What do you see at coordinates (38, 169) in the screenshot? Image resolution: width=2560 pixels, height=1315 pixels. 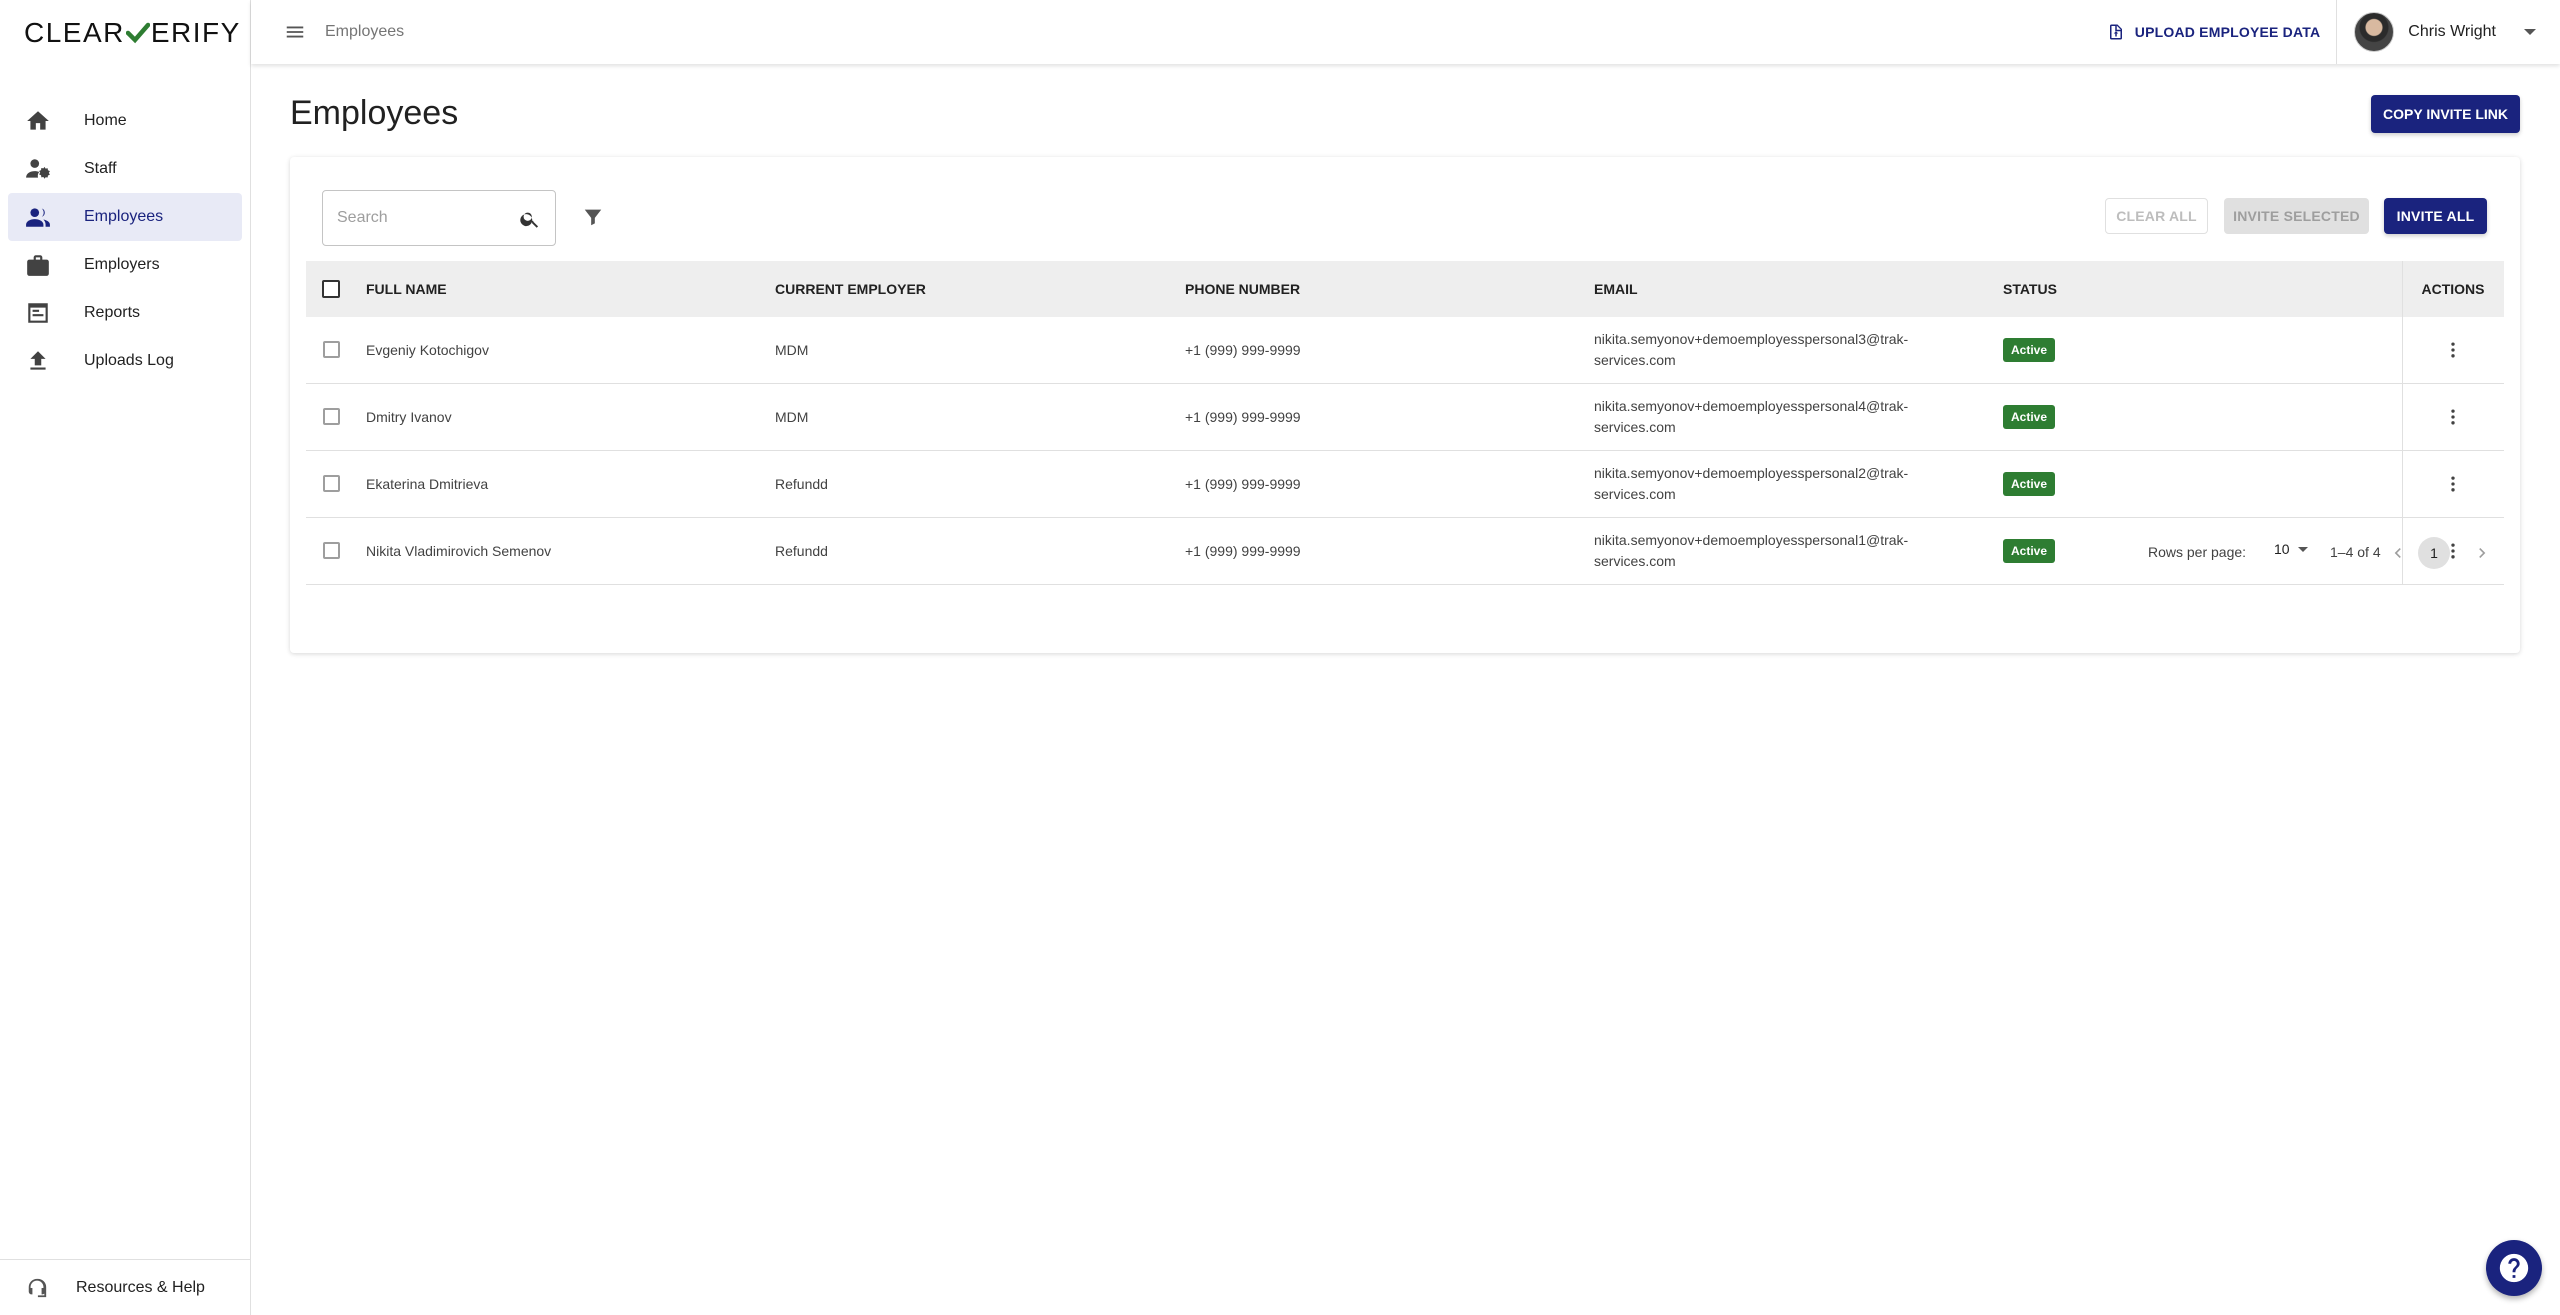 I see `staff-icon` at bounding box center [38, 169].